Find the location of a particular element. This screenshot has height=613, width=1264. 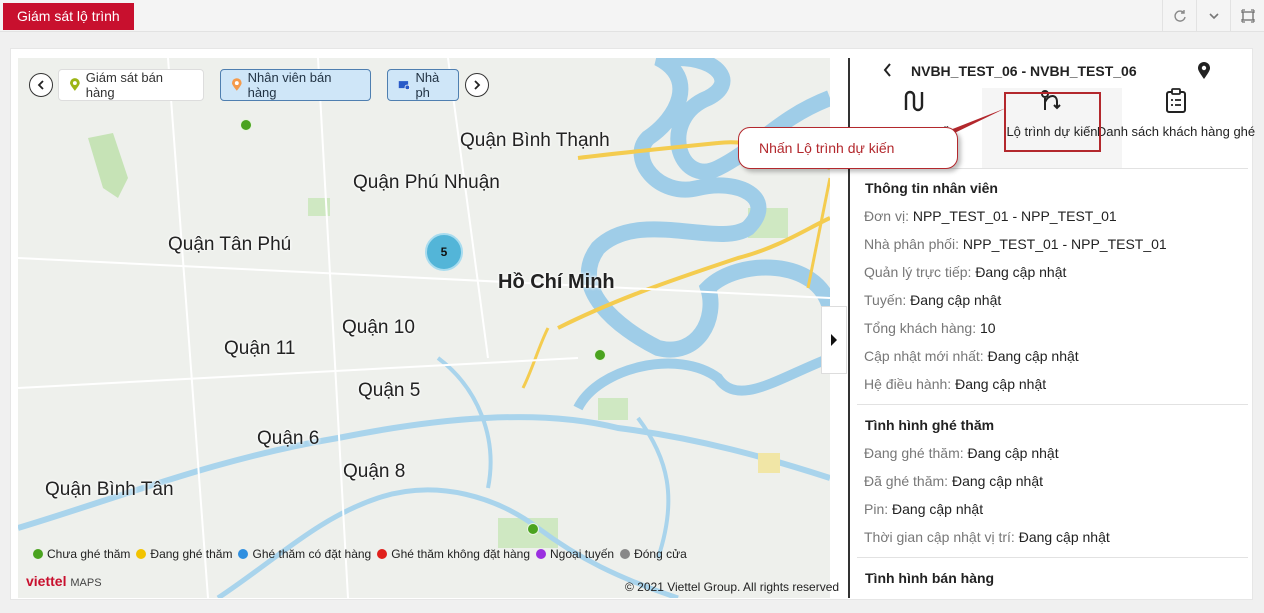

info-row: Cập nhật mới nhất: Đang cập nhật is located at coordinates (971, 356).